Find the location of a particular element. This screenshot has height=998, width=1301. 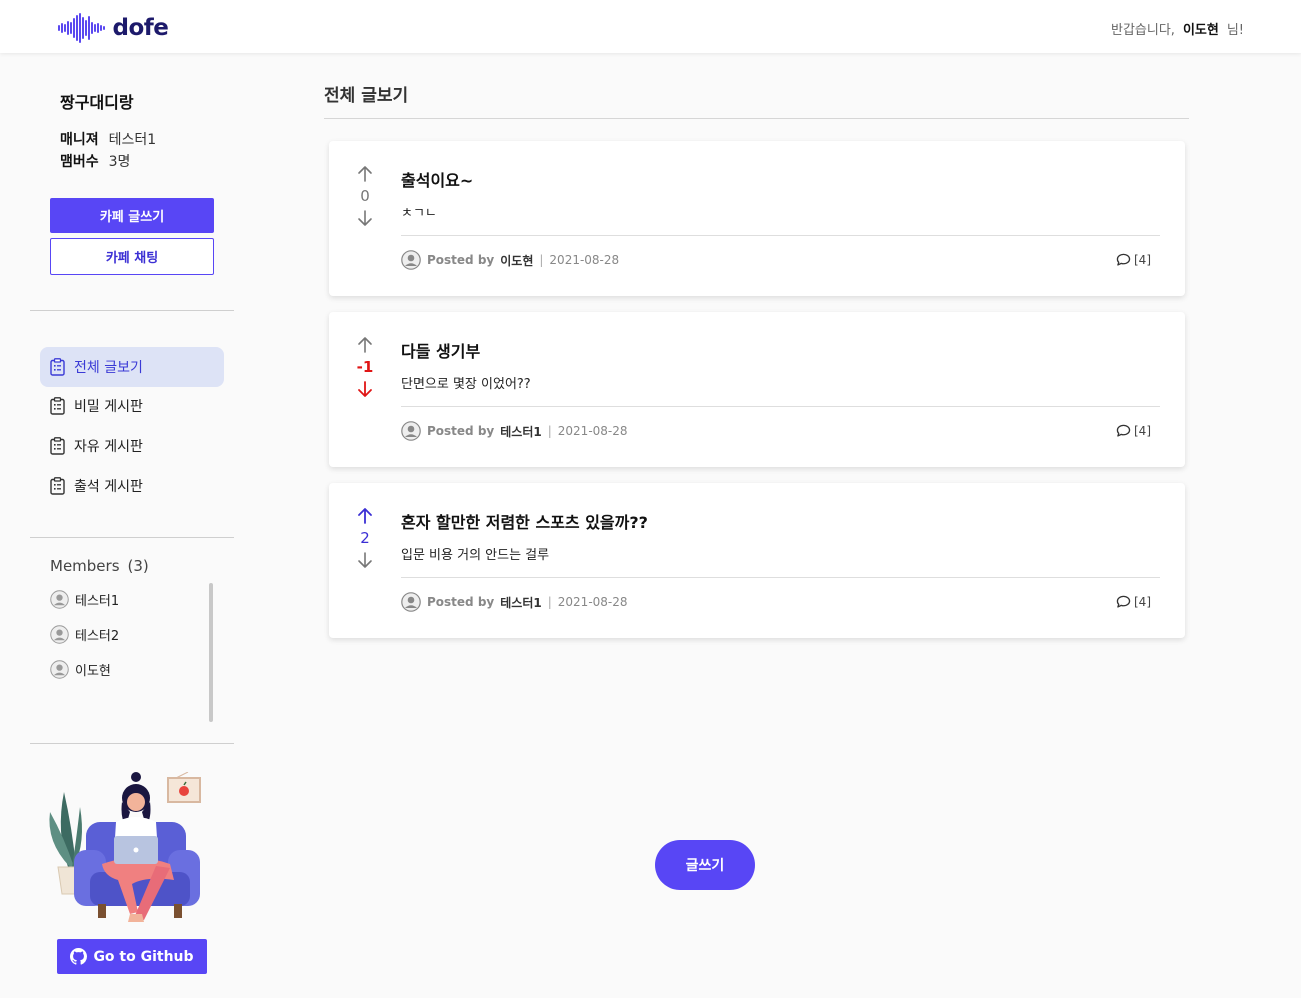

post-body: 단면으로 몇장 이었어?? is located at coordinates (466, 384).